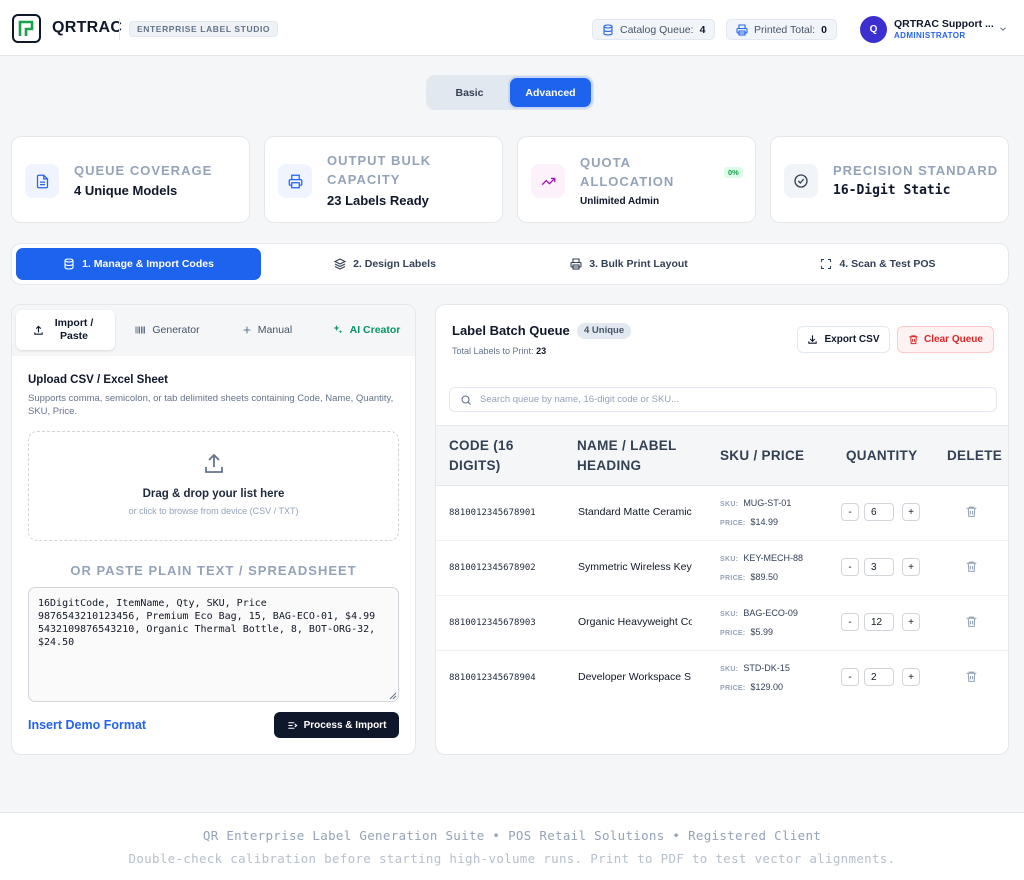 The image size is (1024, 880). What do you see at coordinates (879, 512) in the screenshot?
I see `qty-input: 6` at bounding box center [879, 512].